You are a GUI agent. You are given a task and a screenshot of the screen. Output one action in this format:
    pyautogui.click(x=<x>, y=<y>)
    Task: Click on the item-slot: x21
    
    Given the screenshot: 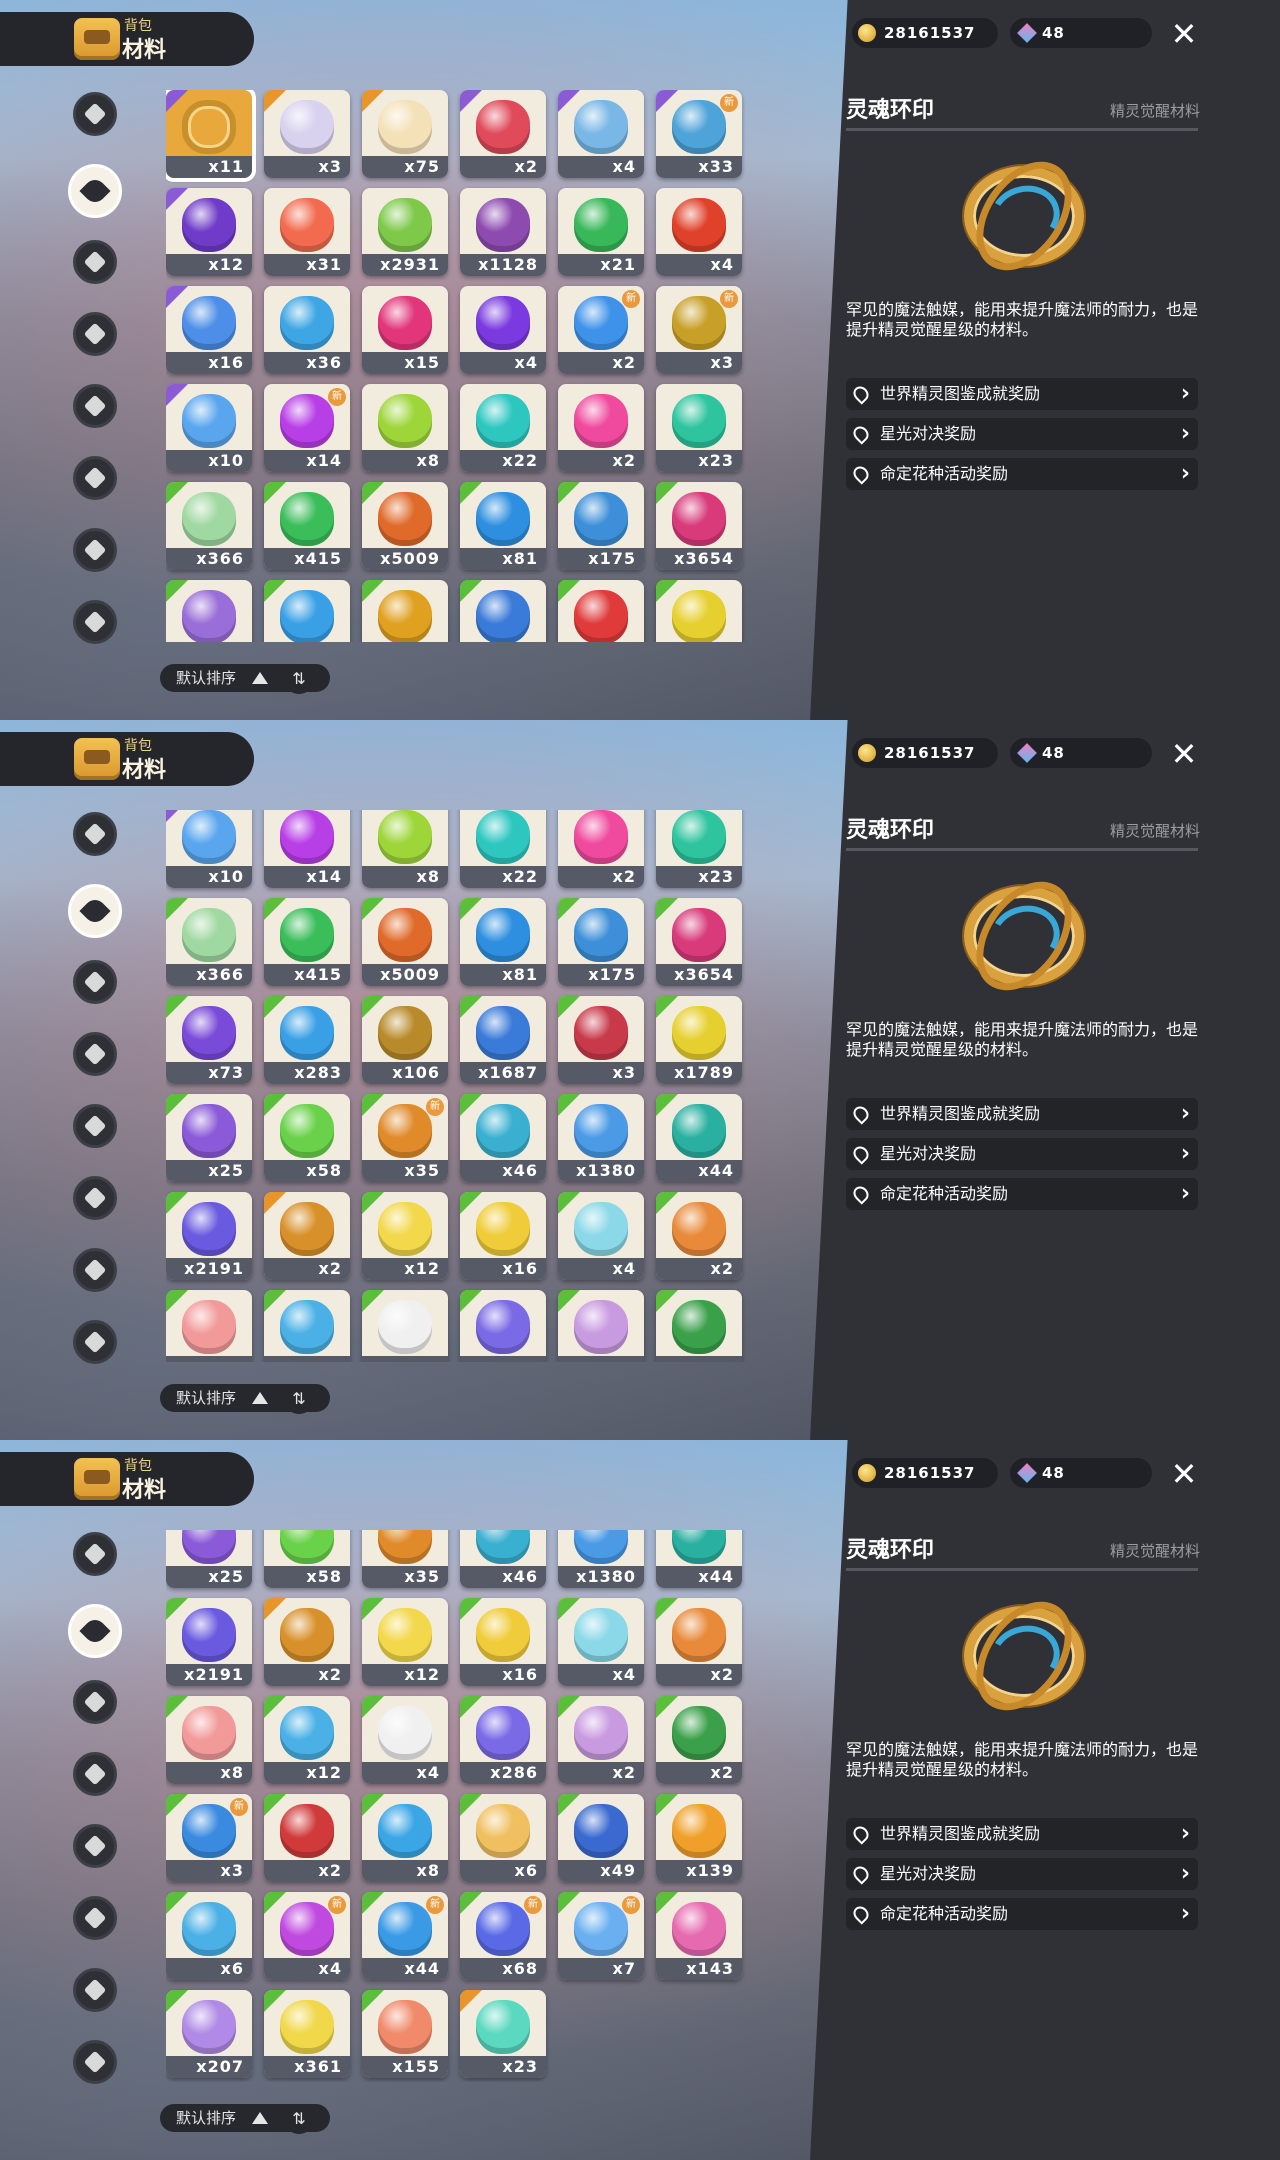 What is the action you would take?
    pyautogui.click(x=601, y=232)
    